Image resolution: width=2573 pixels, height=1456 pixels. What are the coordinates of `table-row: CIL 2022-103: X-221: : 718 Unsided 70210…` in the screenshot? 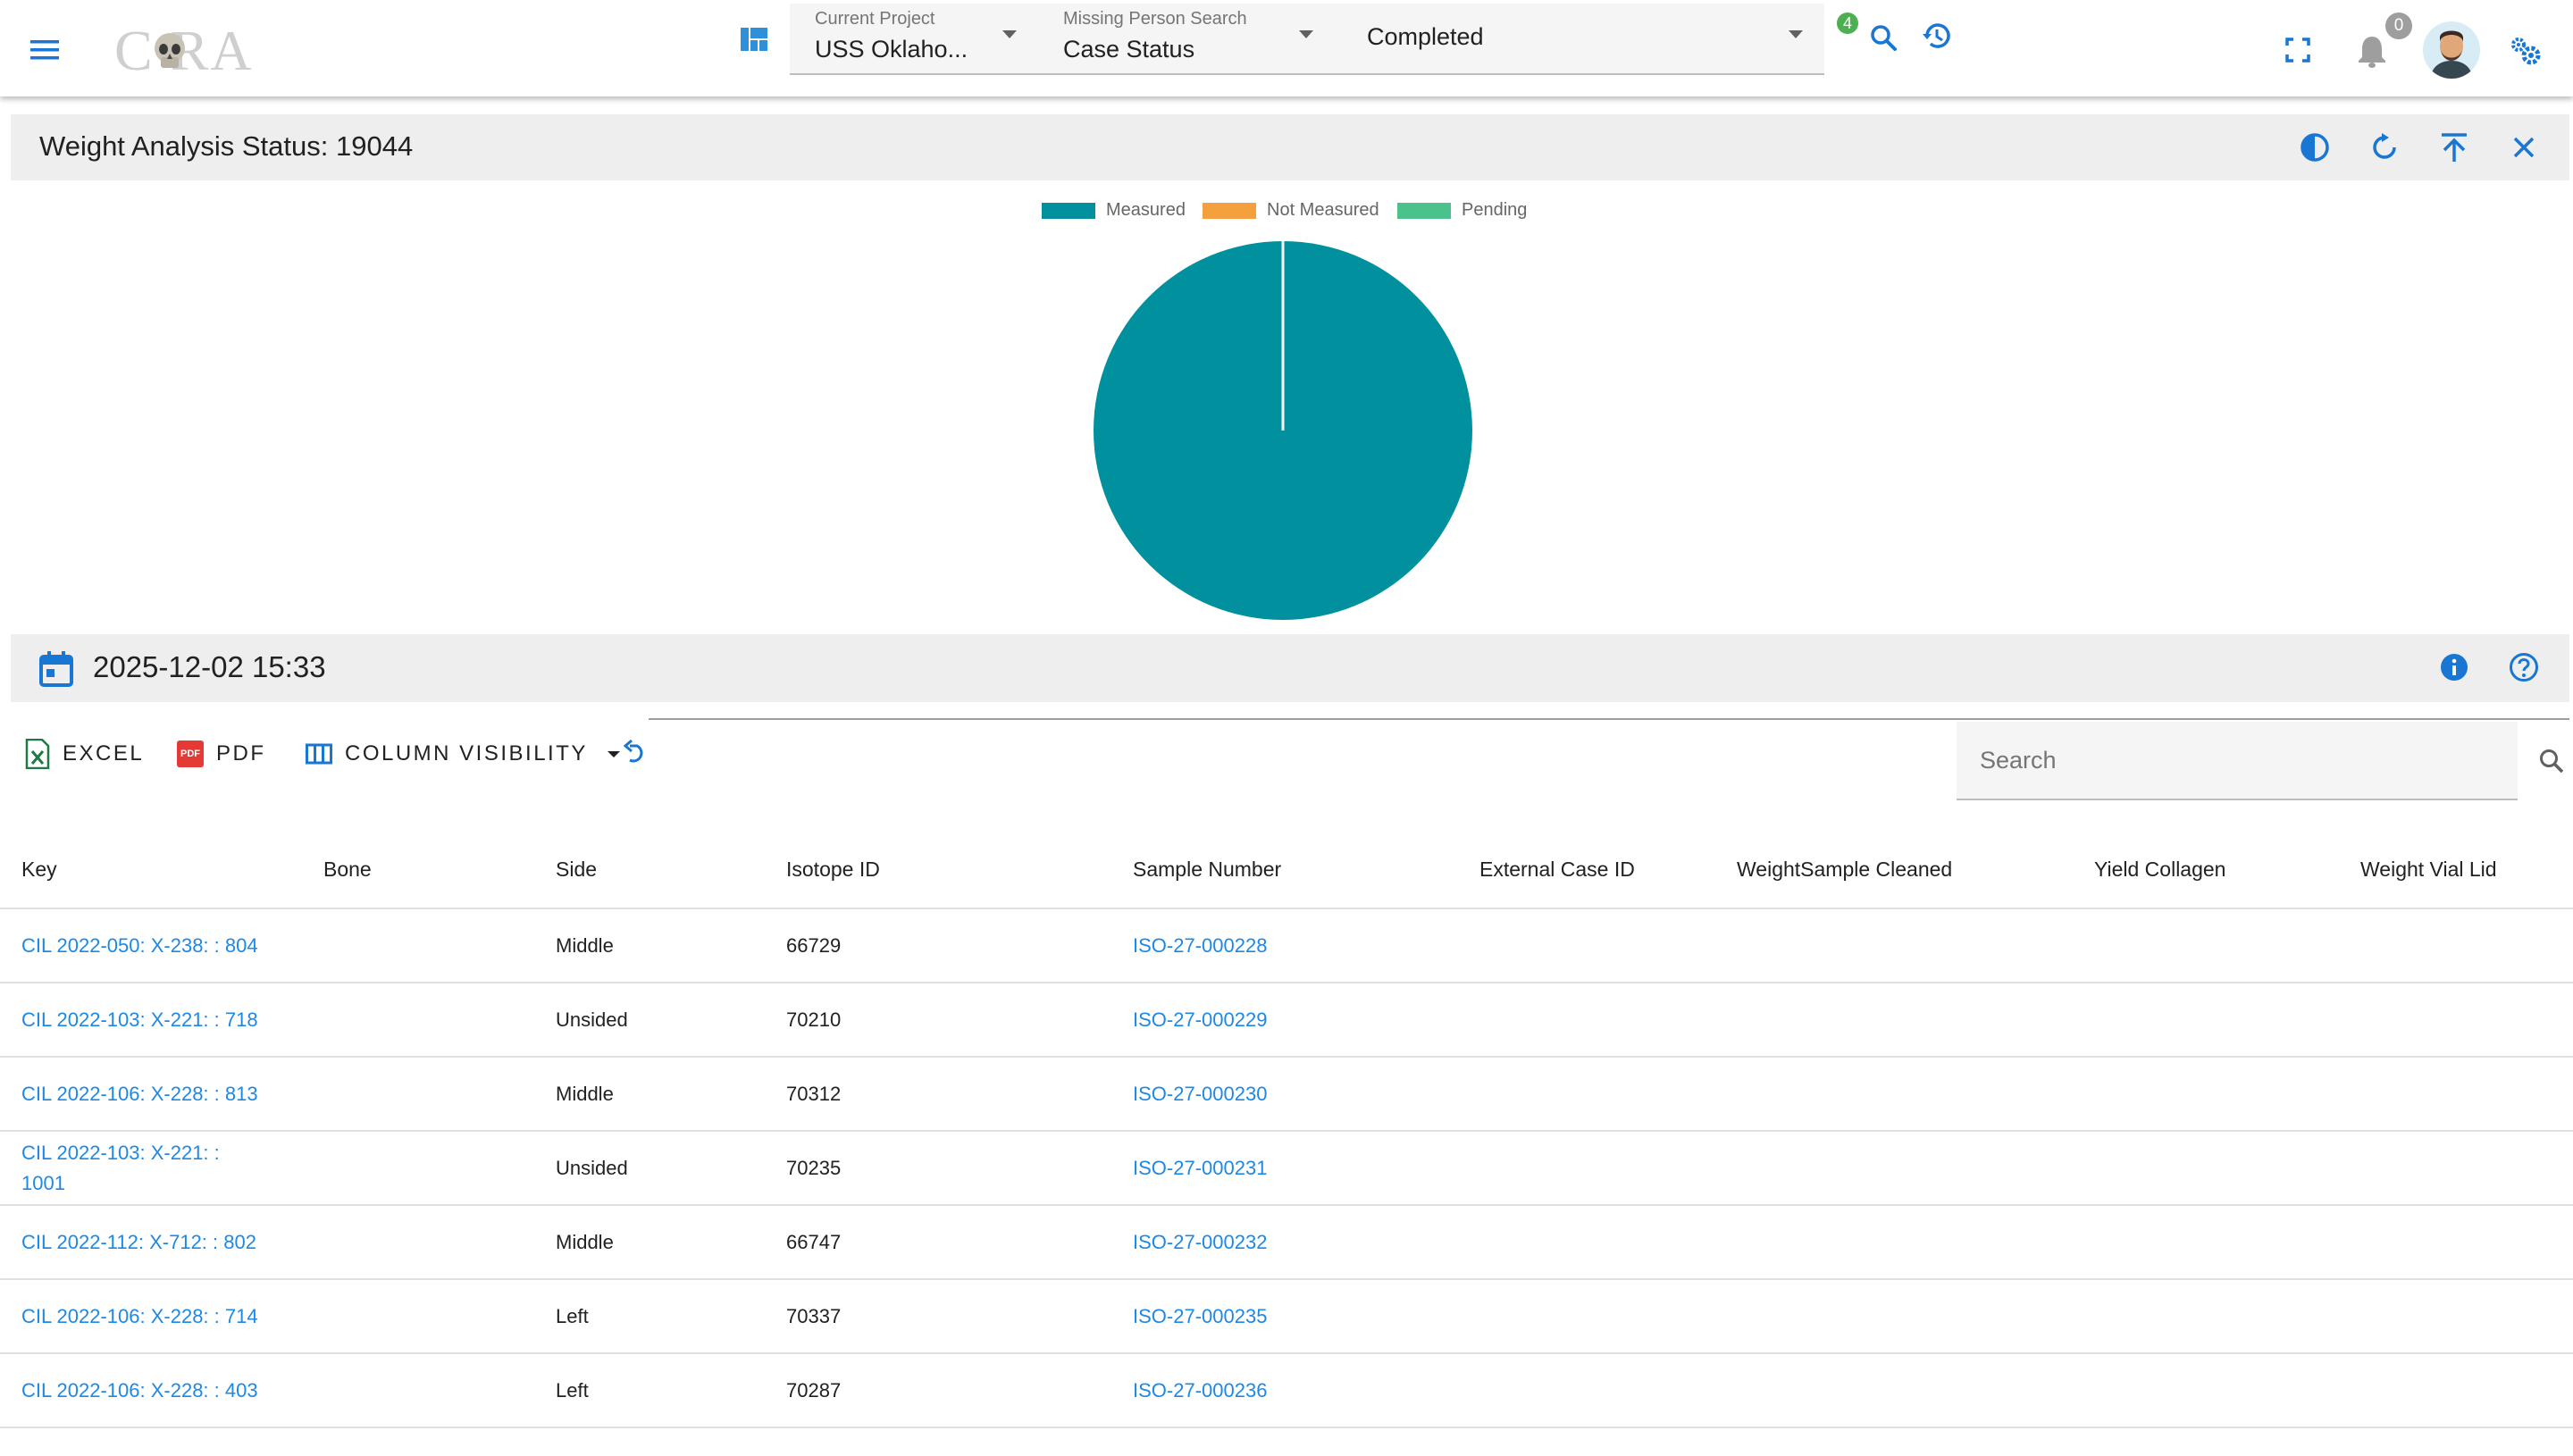 It's located at (1286, 1020).